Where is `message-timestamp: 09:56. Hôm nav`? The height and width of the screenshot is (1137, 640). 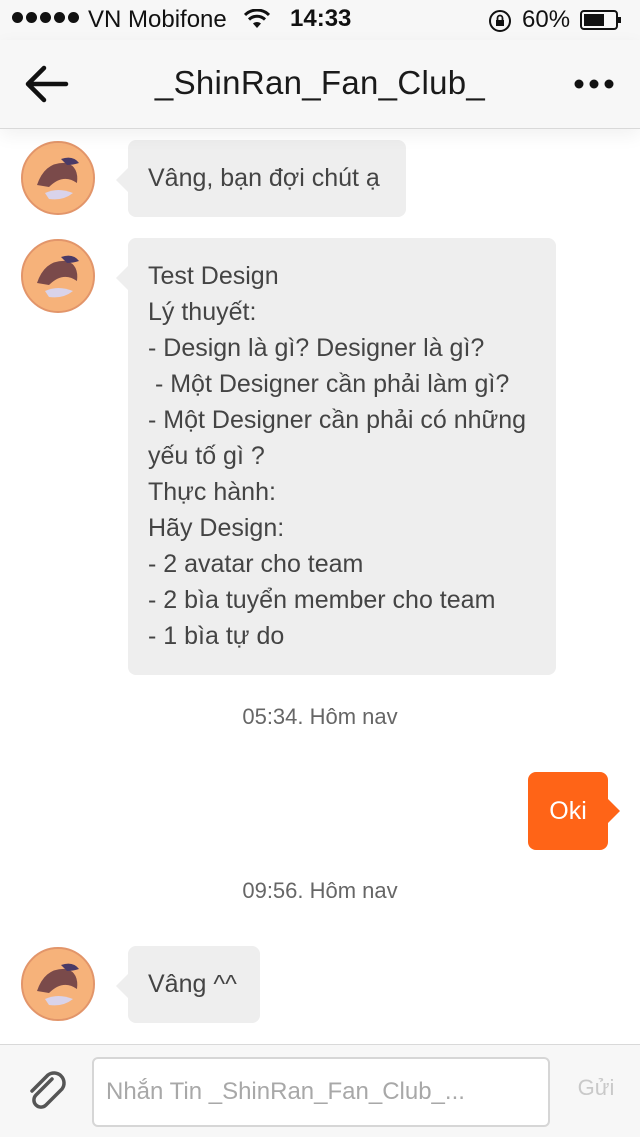 message-timestamp: 09:56. Hôm nav is located at coordinates (320, 890).